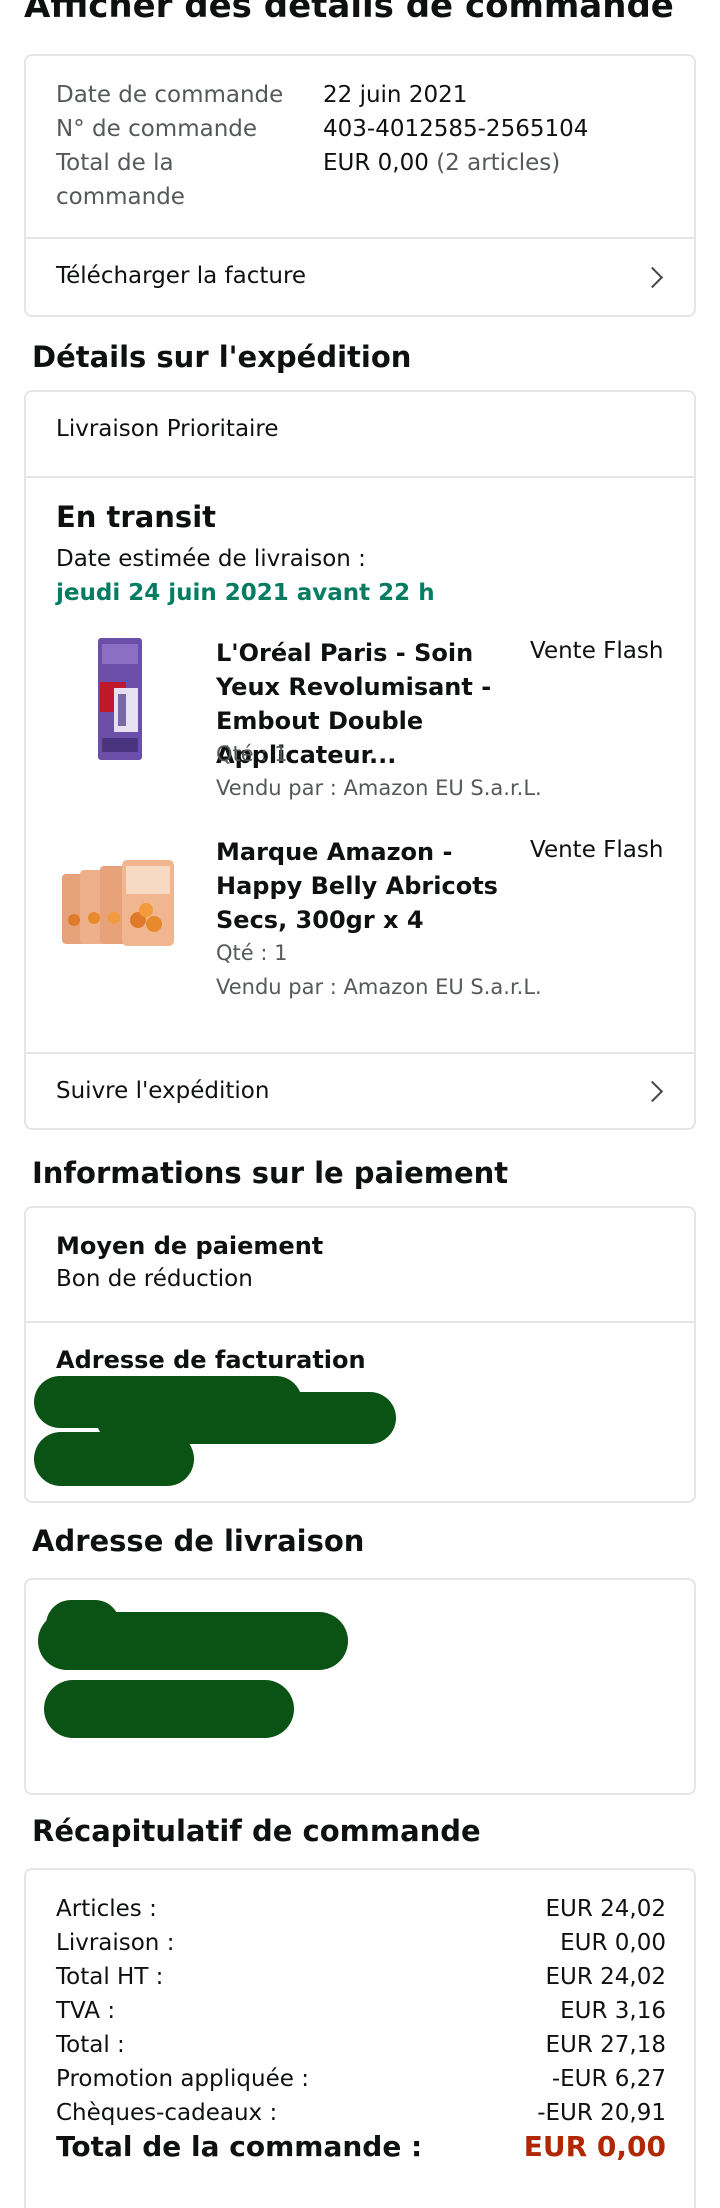 The image size is (720, 2208). What do you see at coordinates (120, 903) in the screenshot?
I see `product-image-apricots` at bounding box center [120, 903].